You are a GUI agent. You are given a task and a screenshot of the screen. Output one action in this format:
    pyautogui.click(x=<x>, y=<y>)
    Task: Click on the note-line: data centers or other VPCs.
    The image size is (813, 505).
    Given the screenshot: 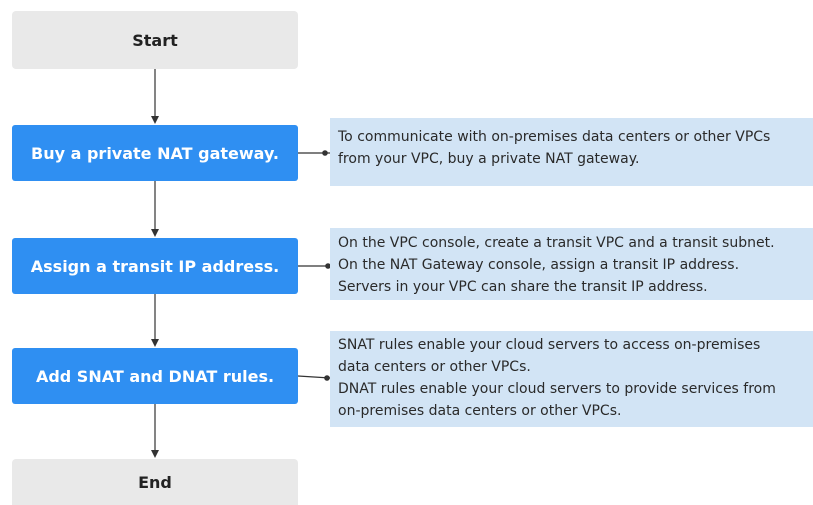 What is the action you would take?
    pyautogui.click(x=434, y=367)
    